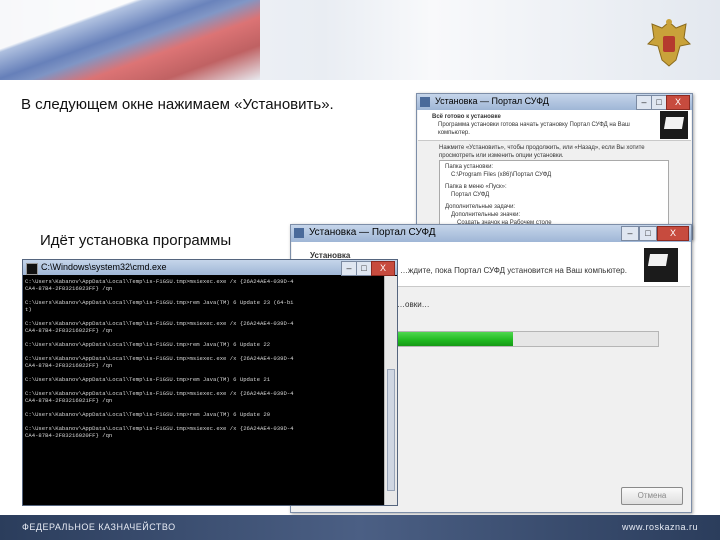 Image resolution: width=720 pixels, height=540 pixels. Describe the element at coordinates (659, 527) in the screenshot. I see `footer-url: www.roskazna.ru` at that location.